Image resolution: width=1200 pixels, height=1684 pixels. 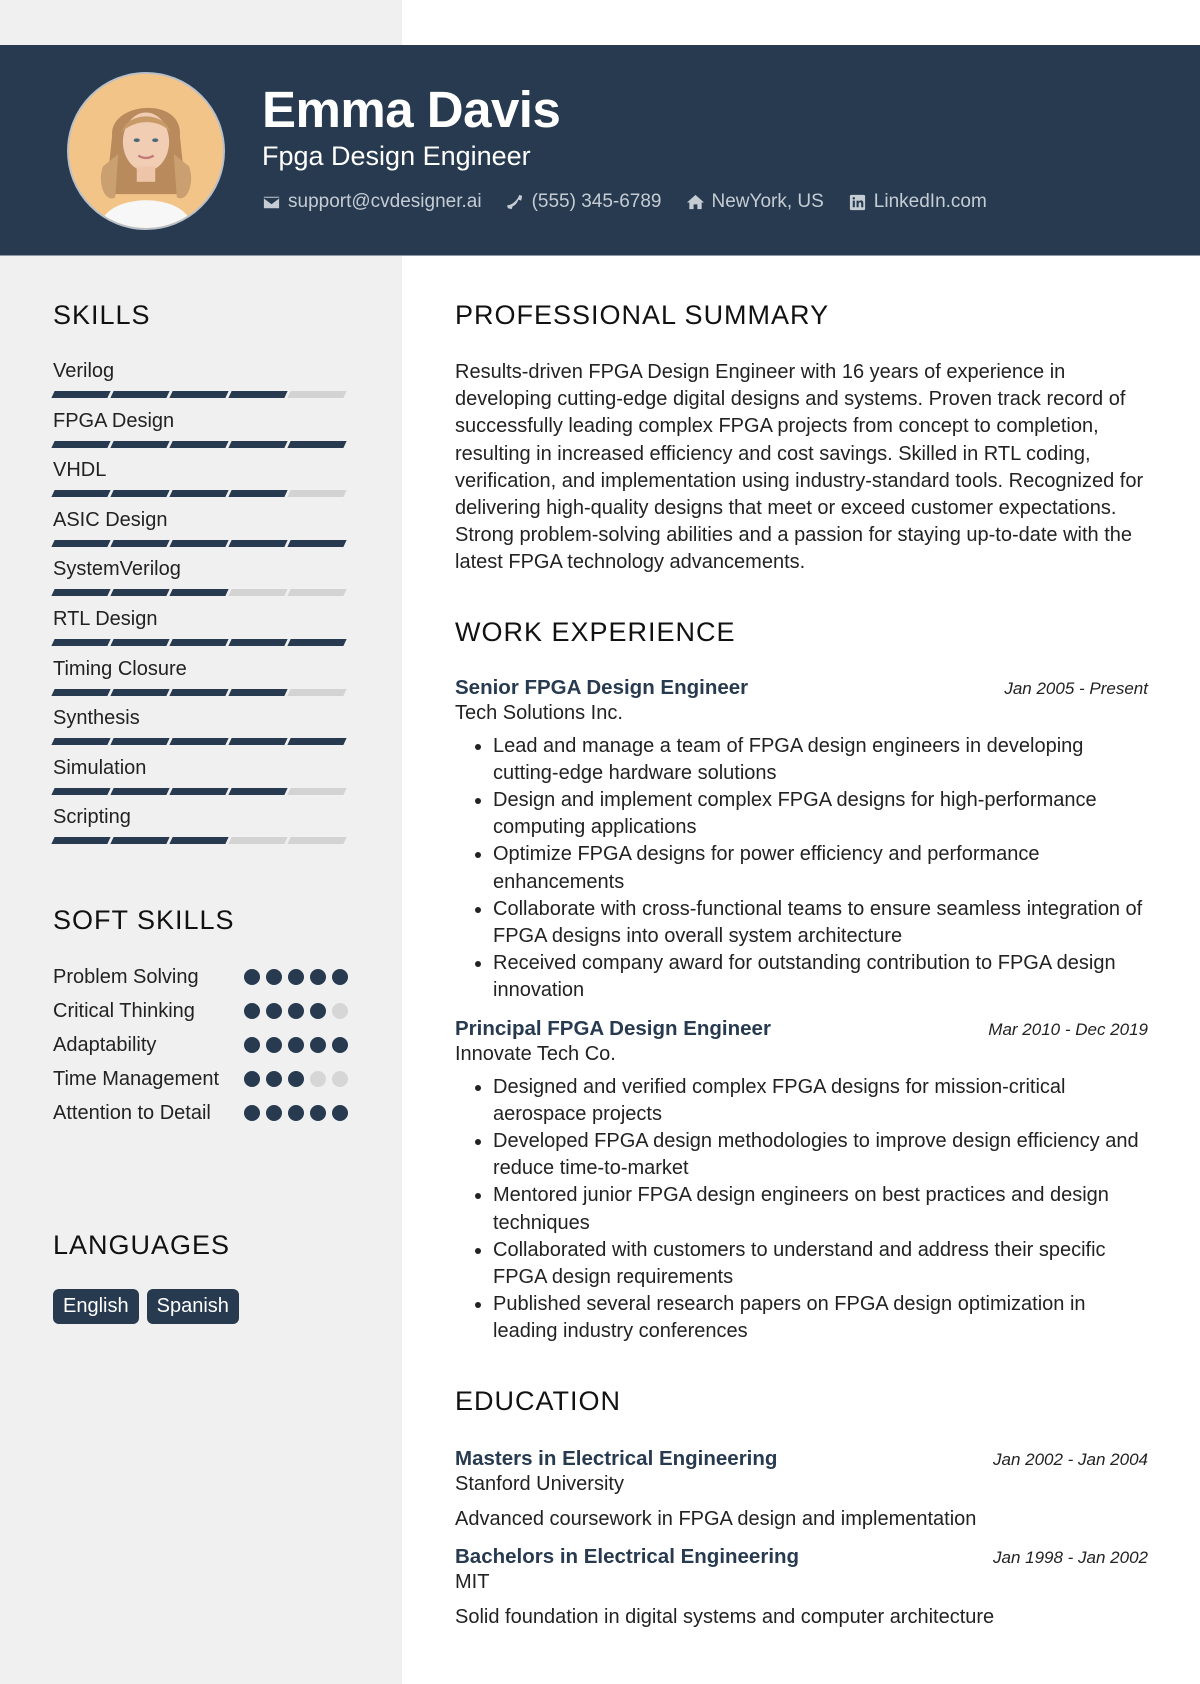 I want to click on school-name: MIT, so click(x=472, y=1581).